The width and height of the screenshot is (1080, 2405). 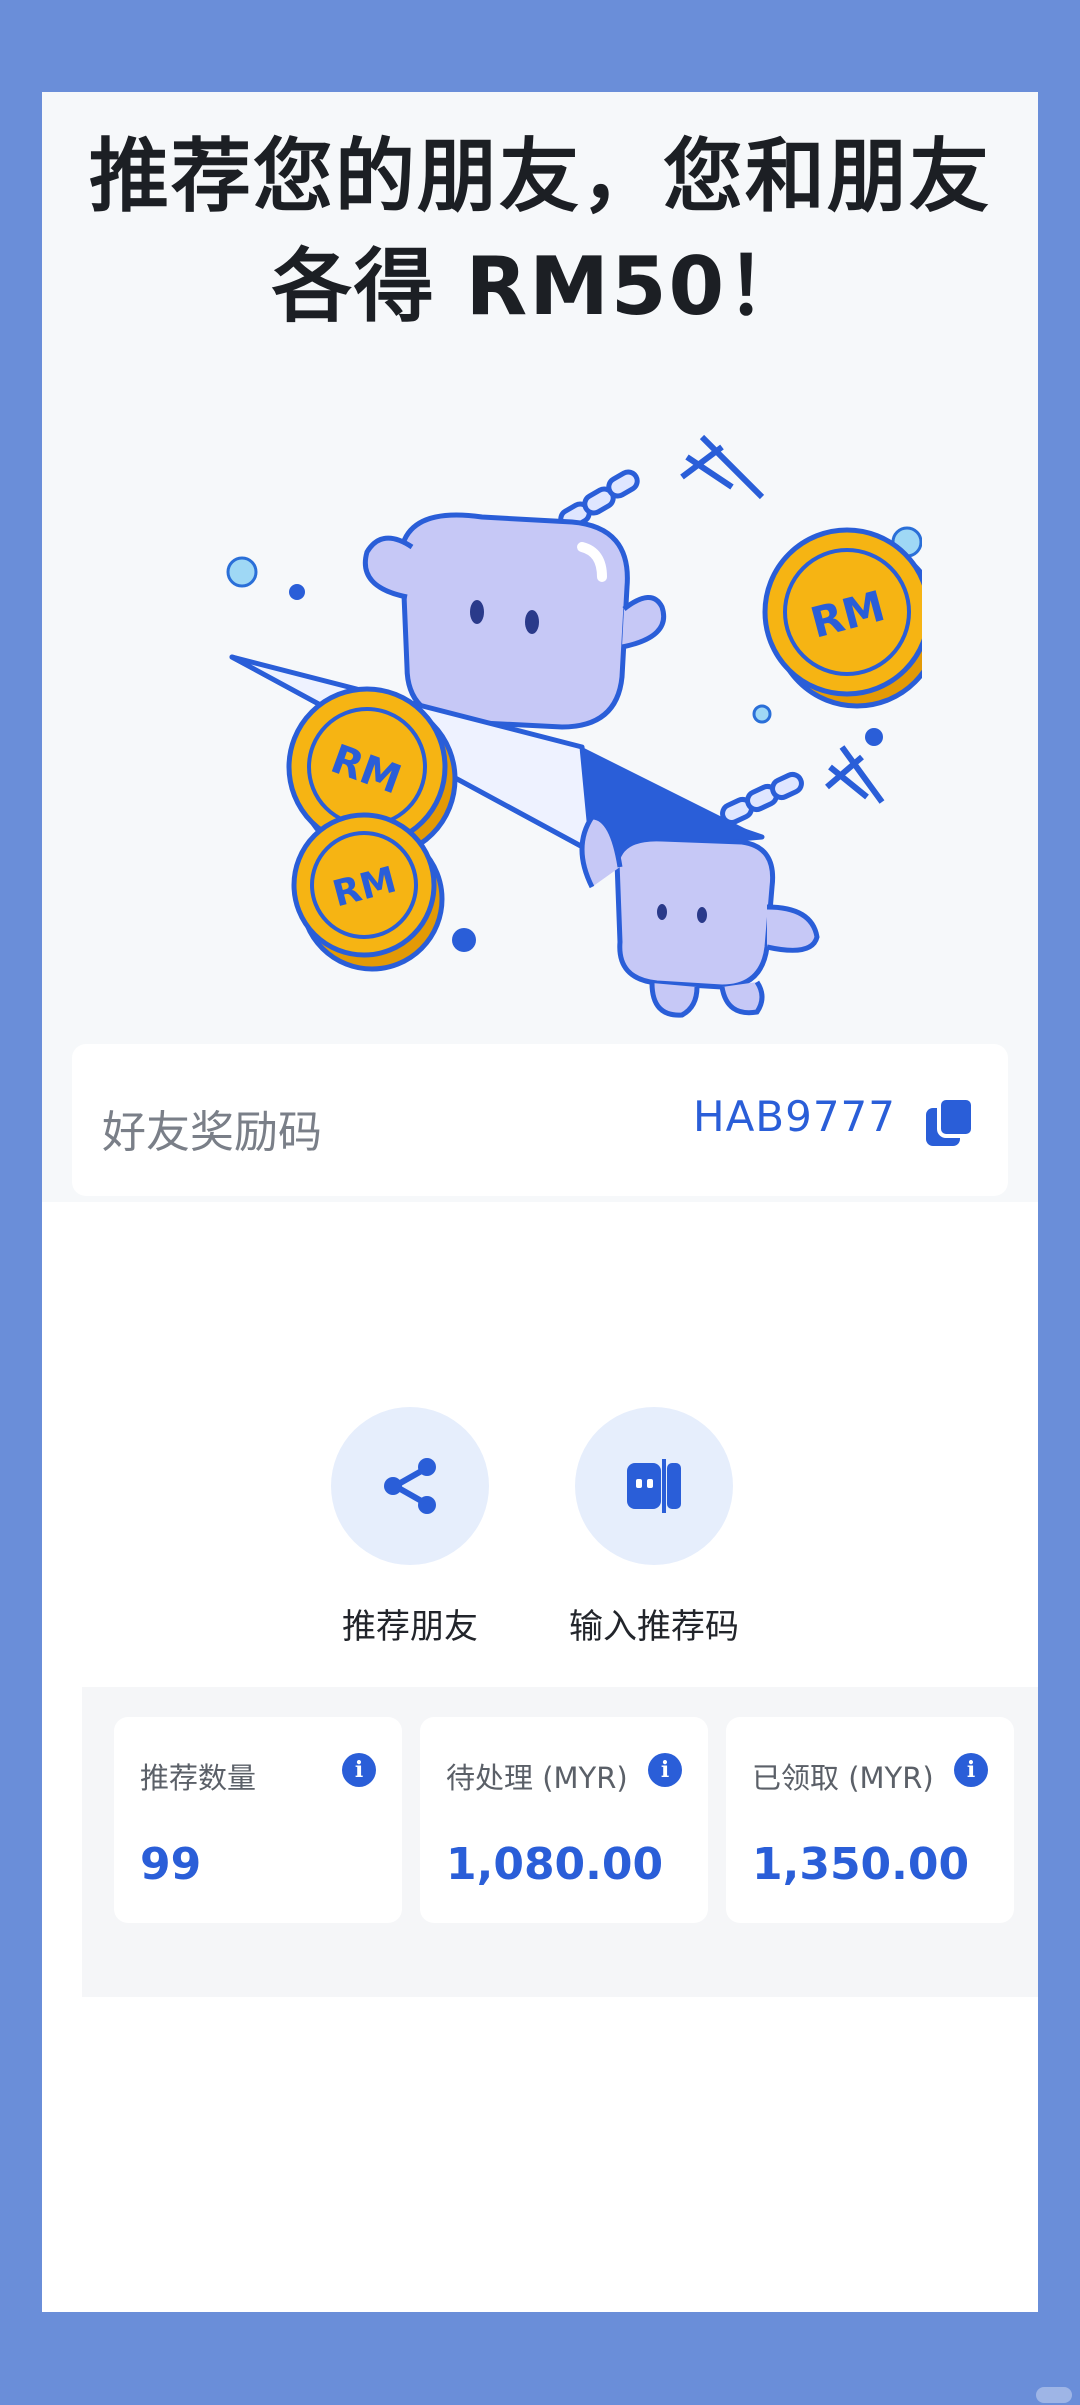 I want to click on share-icon, so click(x=410, y=1486).